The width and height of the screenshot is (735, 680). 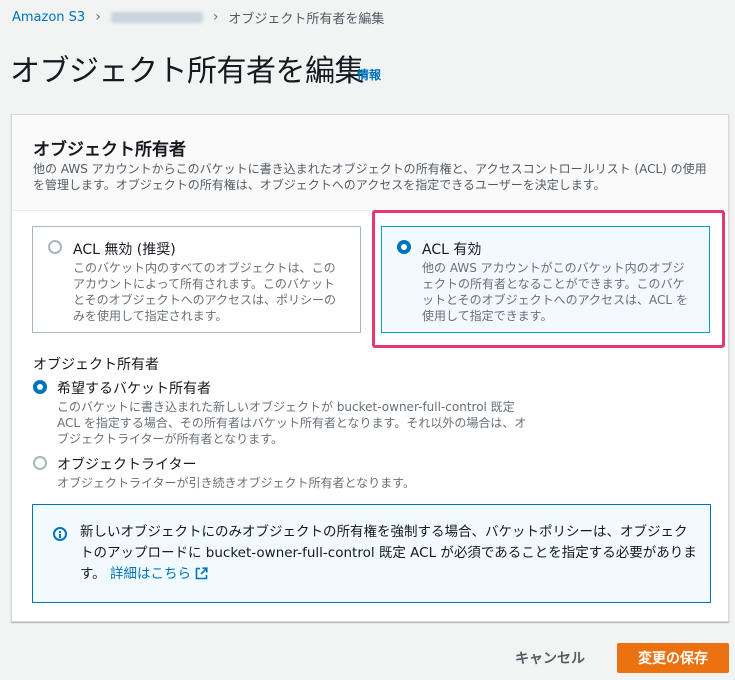 What do you see at coordinates (550, 658) in the screenshot?
I see `cancel-button: キャンセル` at bounding box center [550, 658].